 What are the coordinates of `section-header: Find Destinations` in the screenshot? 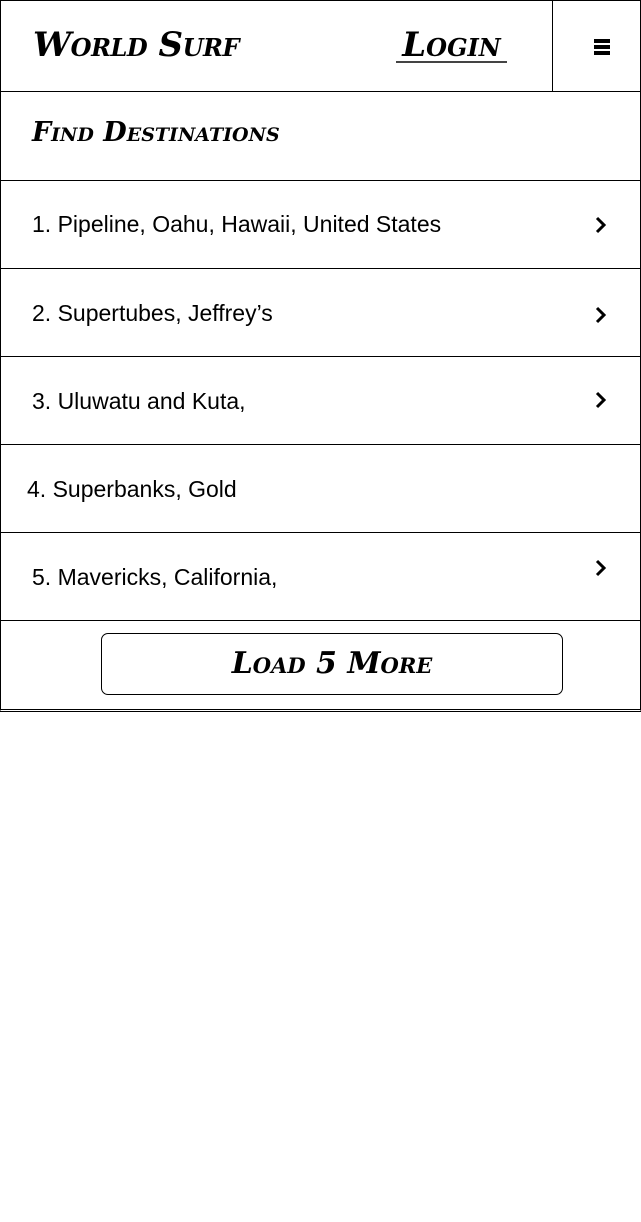 It's located at (320, 136).